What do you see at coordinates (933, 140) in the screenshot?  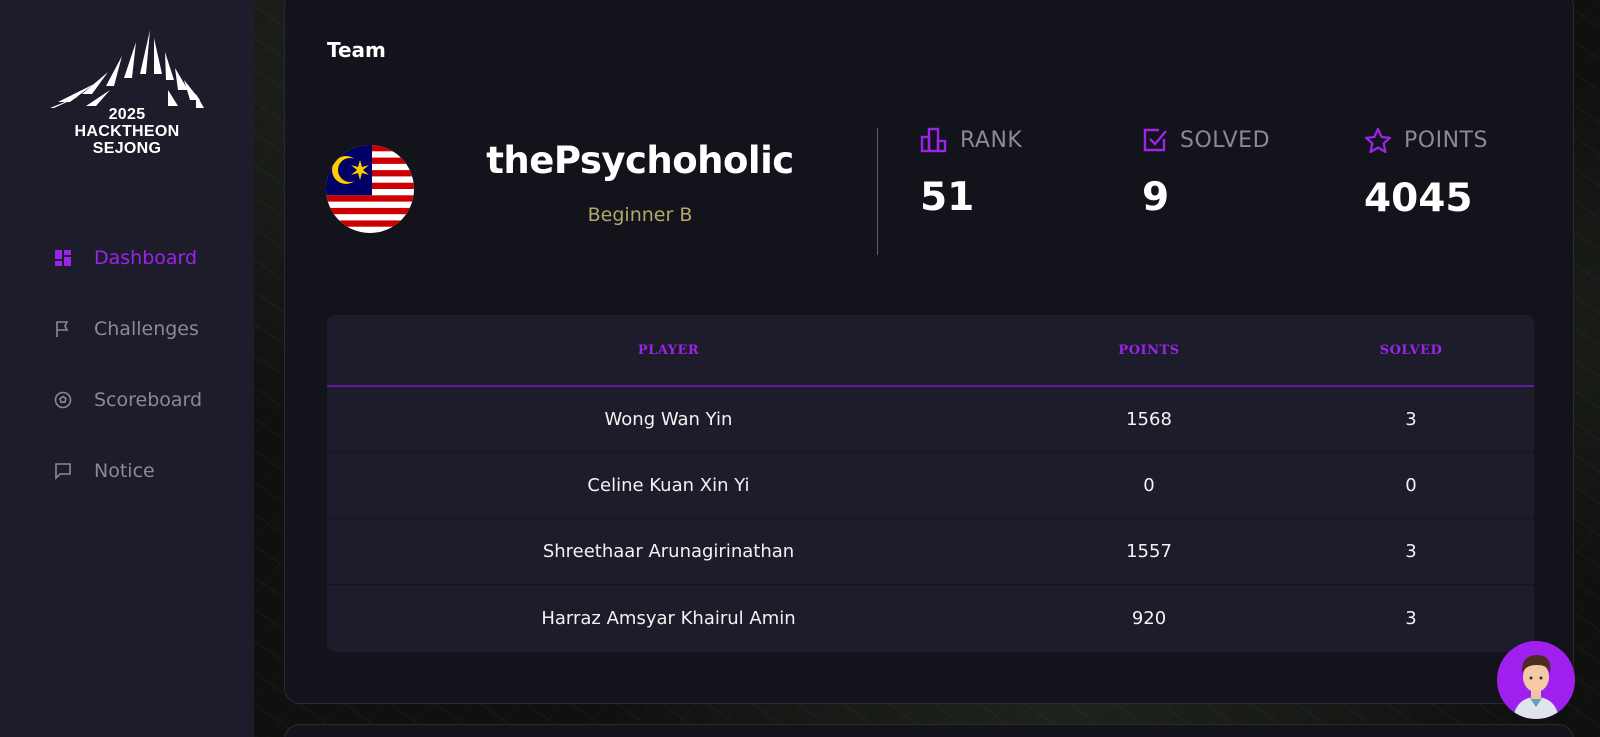 I see `bar-chart-icon` at bounding box center [933, 140].